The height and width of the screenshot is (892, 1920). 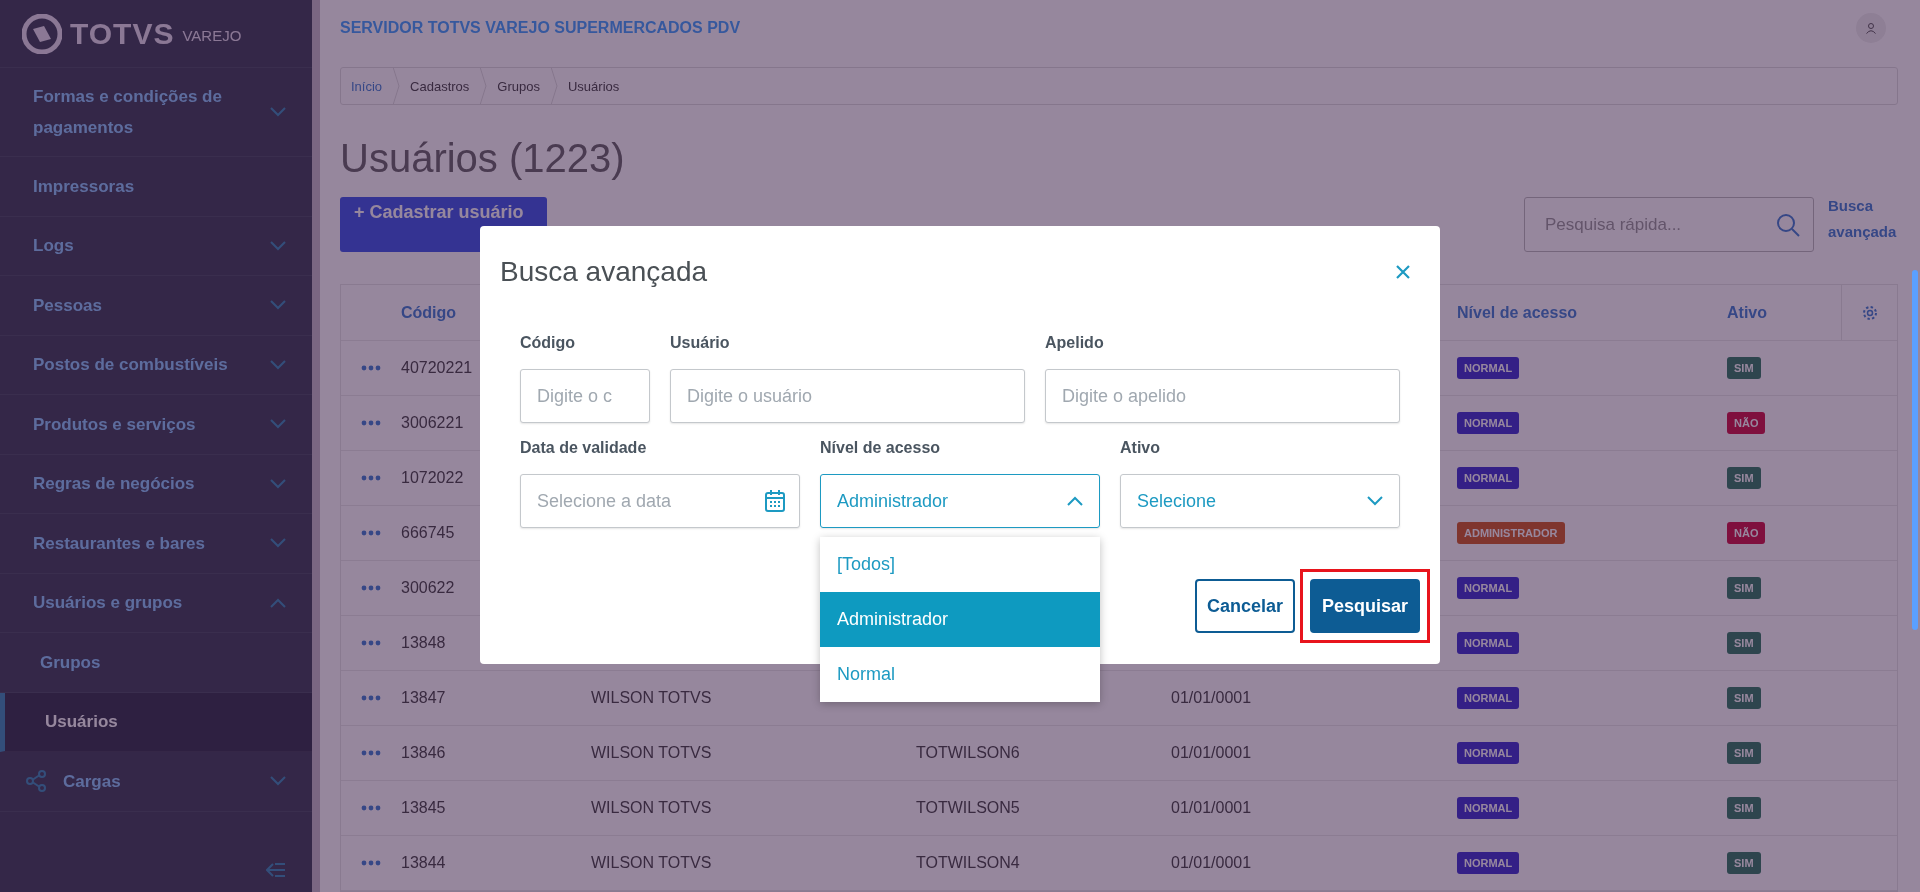 I want to click on sidebar-subitem: Grupos, so click(x=156, y=663).